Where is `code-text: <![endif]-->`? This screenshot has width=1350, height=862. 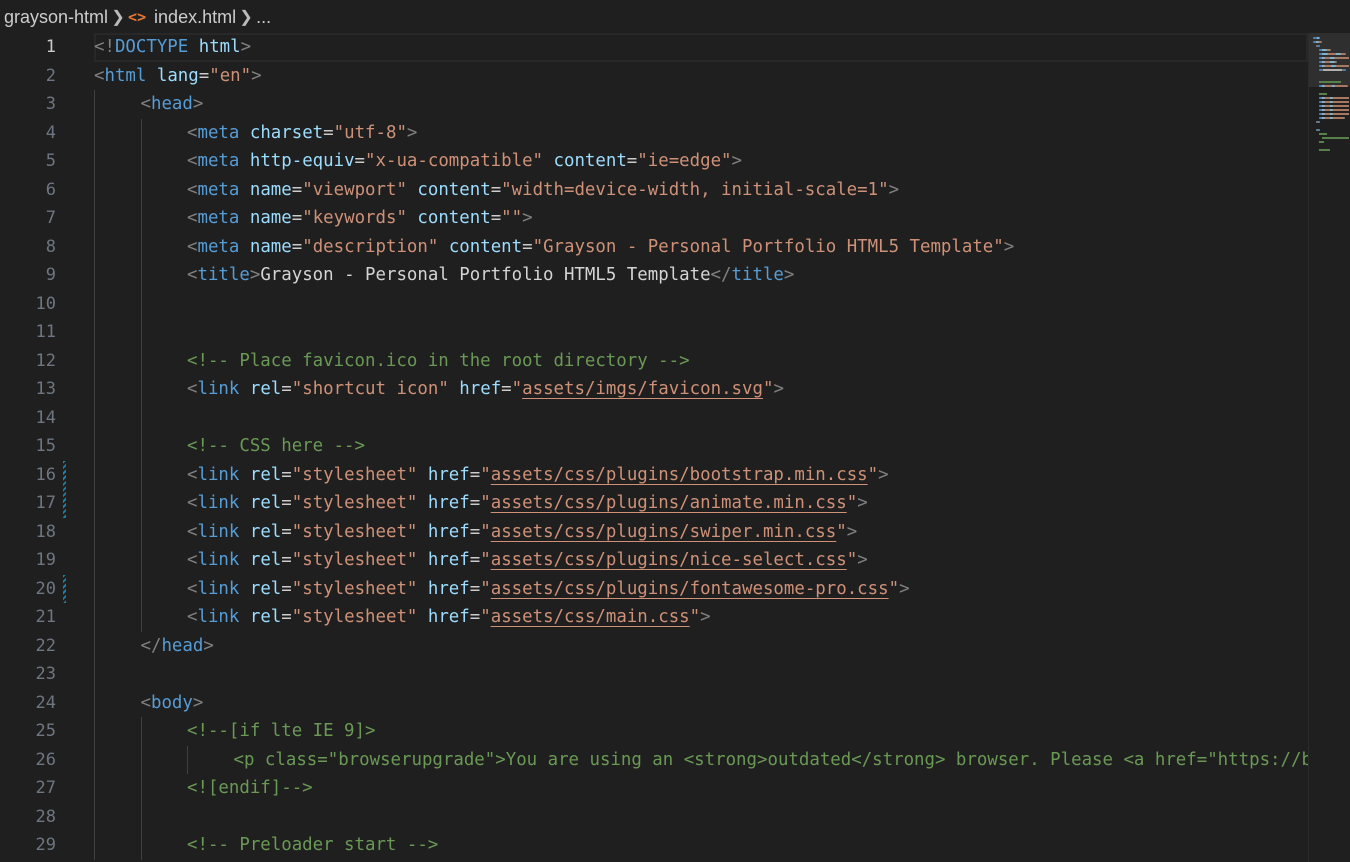 code-text: <![endif]--> is located at coordinates (747, 788).